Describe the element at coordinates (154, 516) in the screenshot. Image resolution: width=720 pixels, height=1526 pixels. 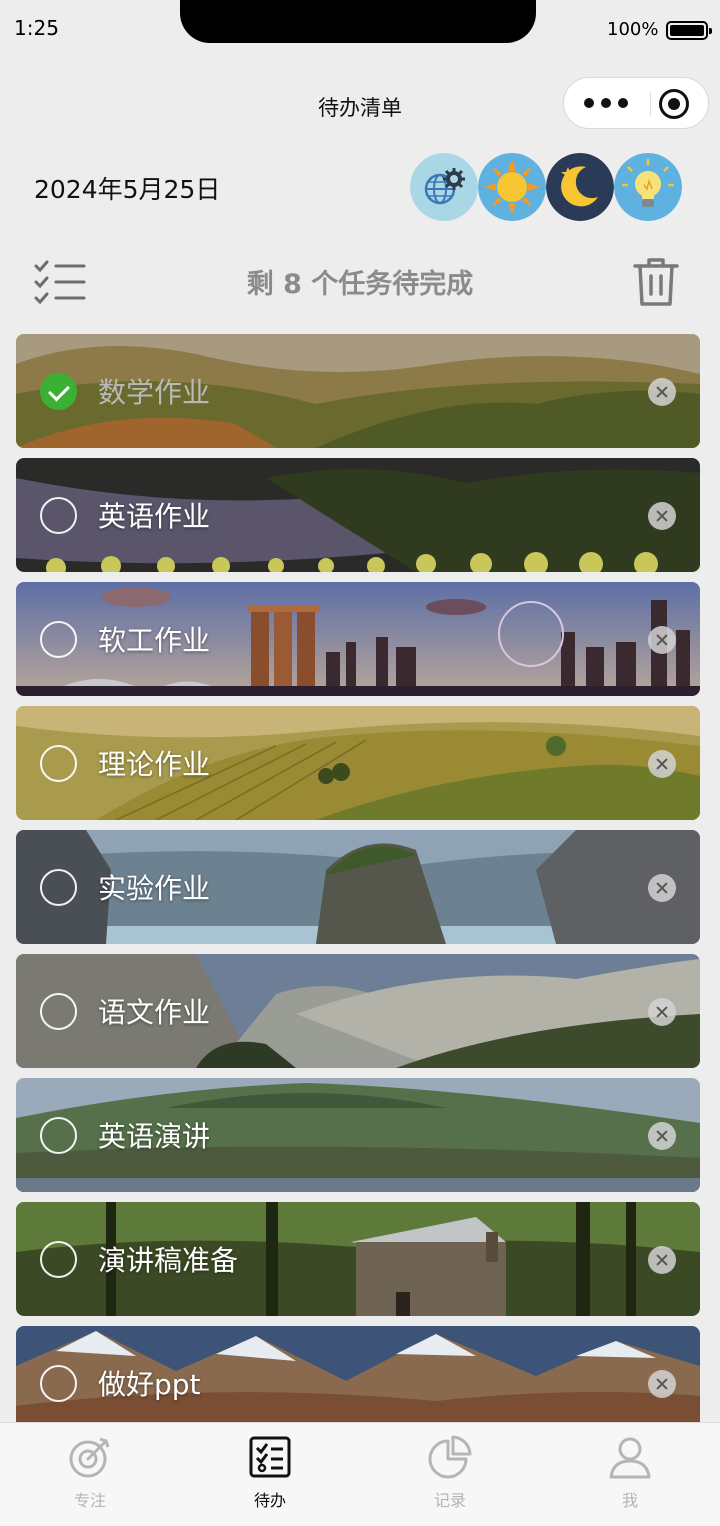
I see `task-label: 英语作业` at that location.